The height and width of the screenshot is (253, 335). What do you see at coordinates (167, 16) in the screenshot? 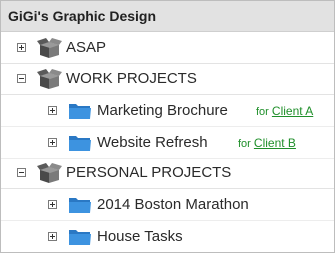
I see `panel-title: GiGi's Graphic Design` at bounding box center [167, 16].